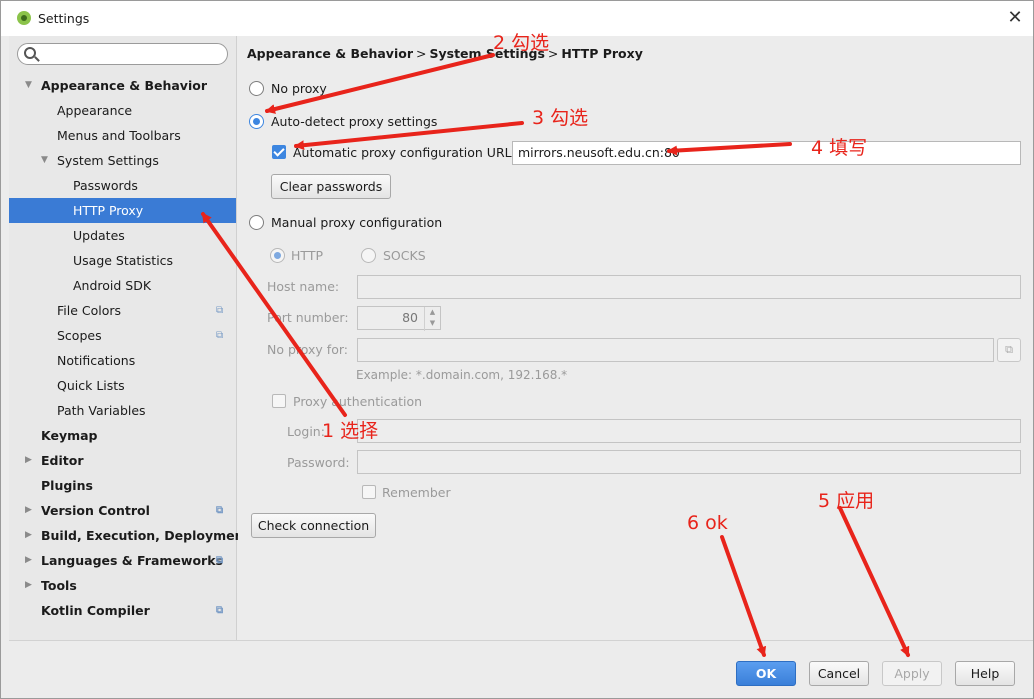 The image size is (1034, 699). I want to click on sidebar-item: Android SDK, so click(122, 285).